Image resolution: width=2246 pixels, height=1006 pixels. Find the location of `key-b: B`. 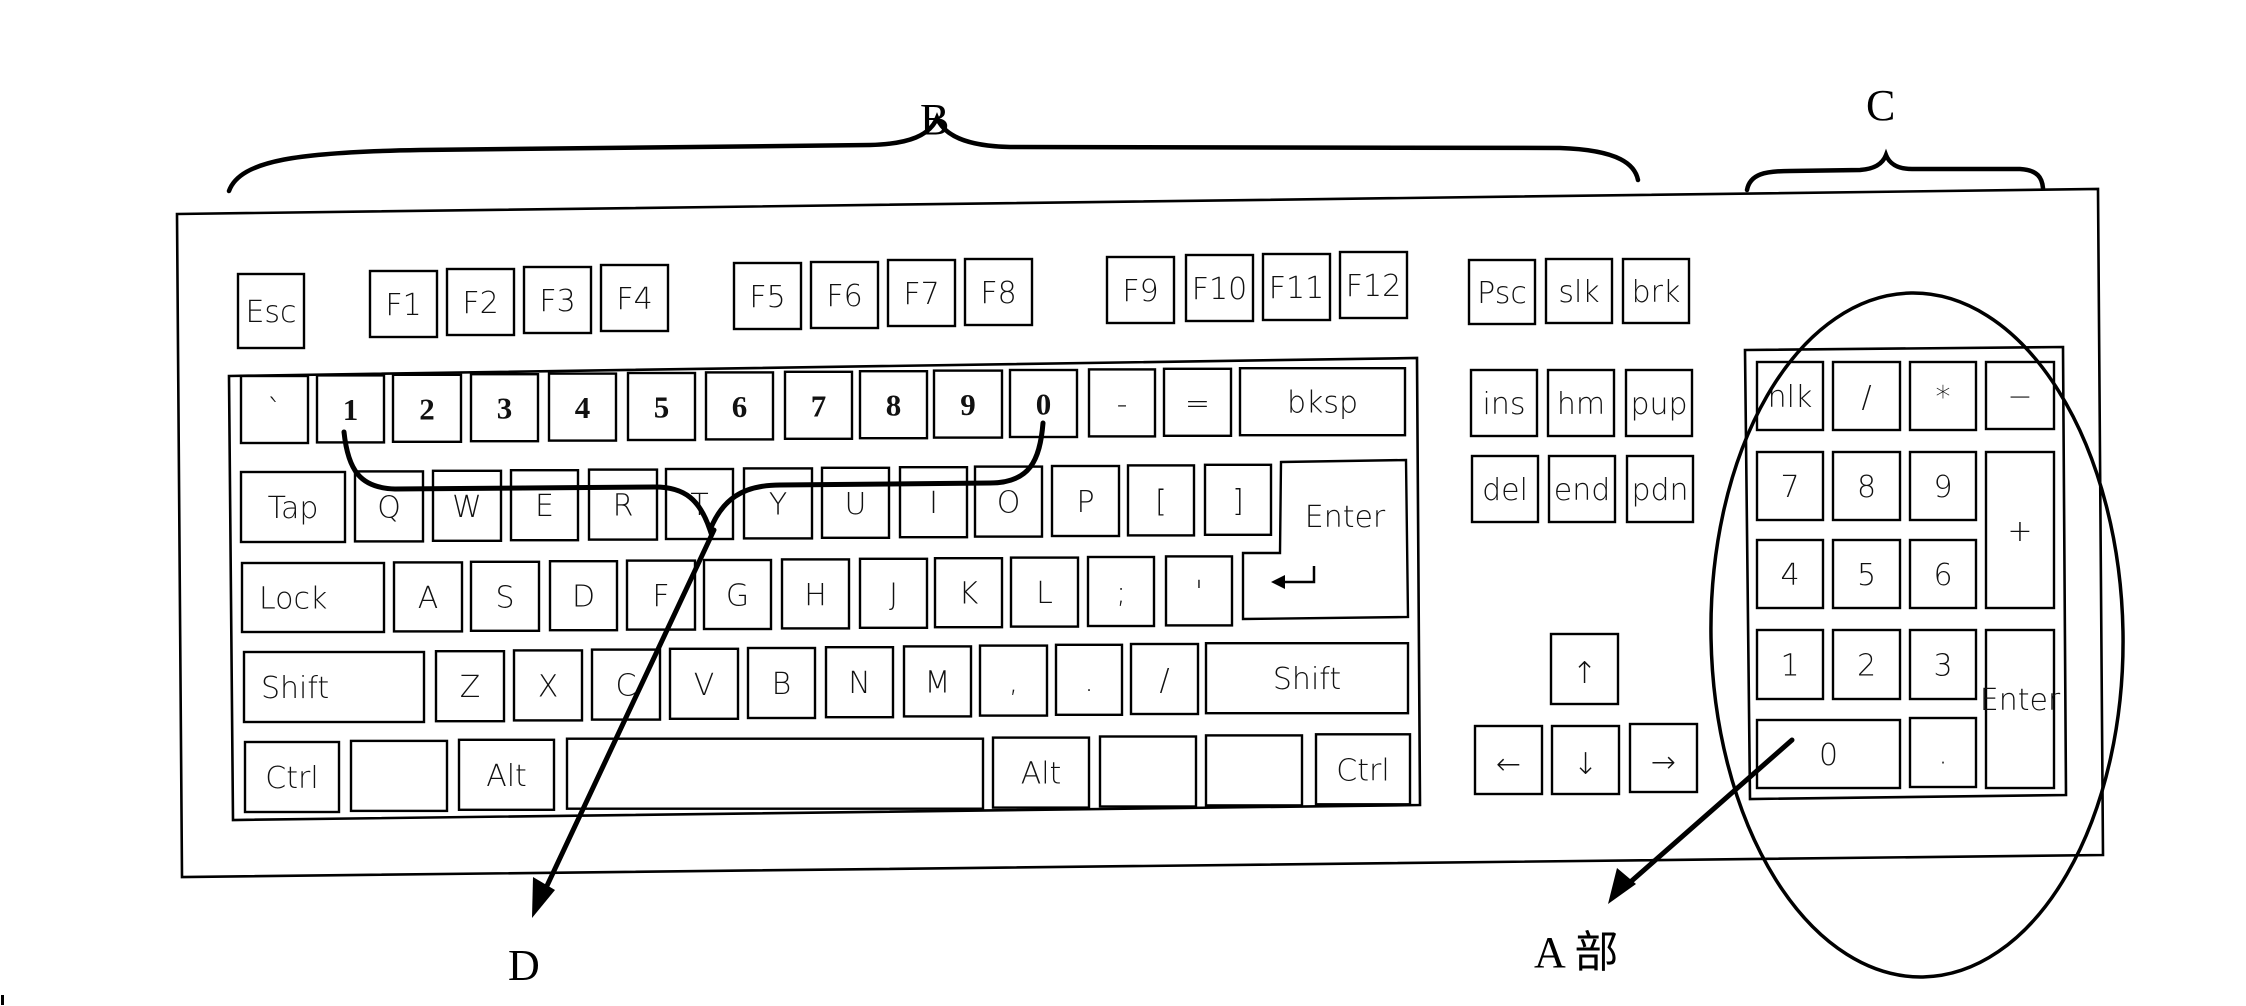

key-b: B is located at coordinates (781, 683).